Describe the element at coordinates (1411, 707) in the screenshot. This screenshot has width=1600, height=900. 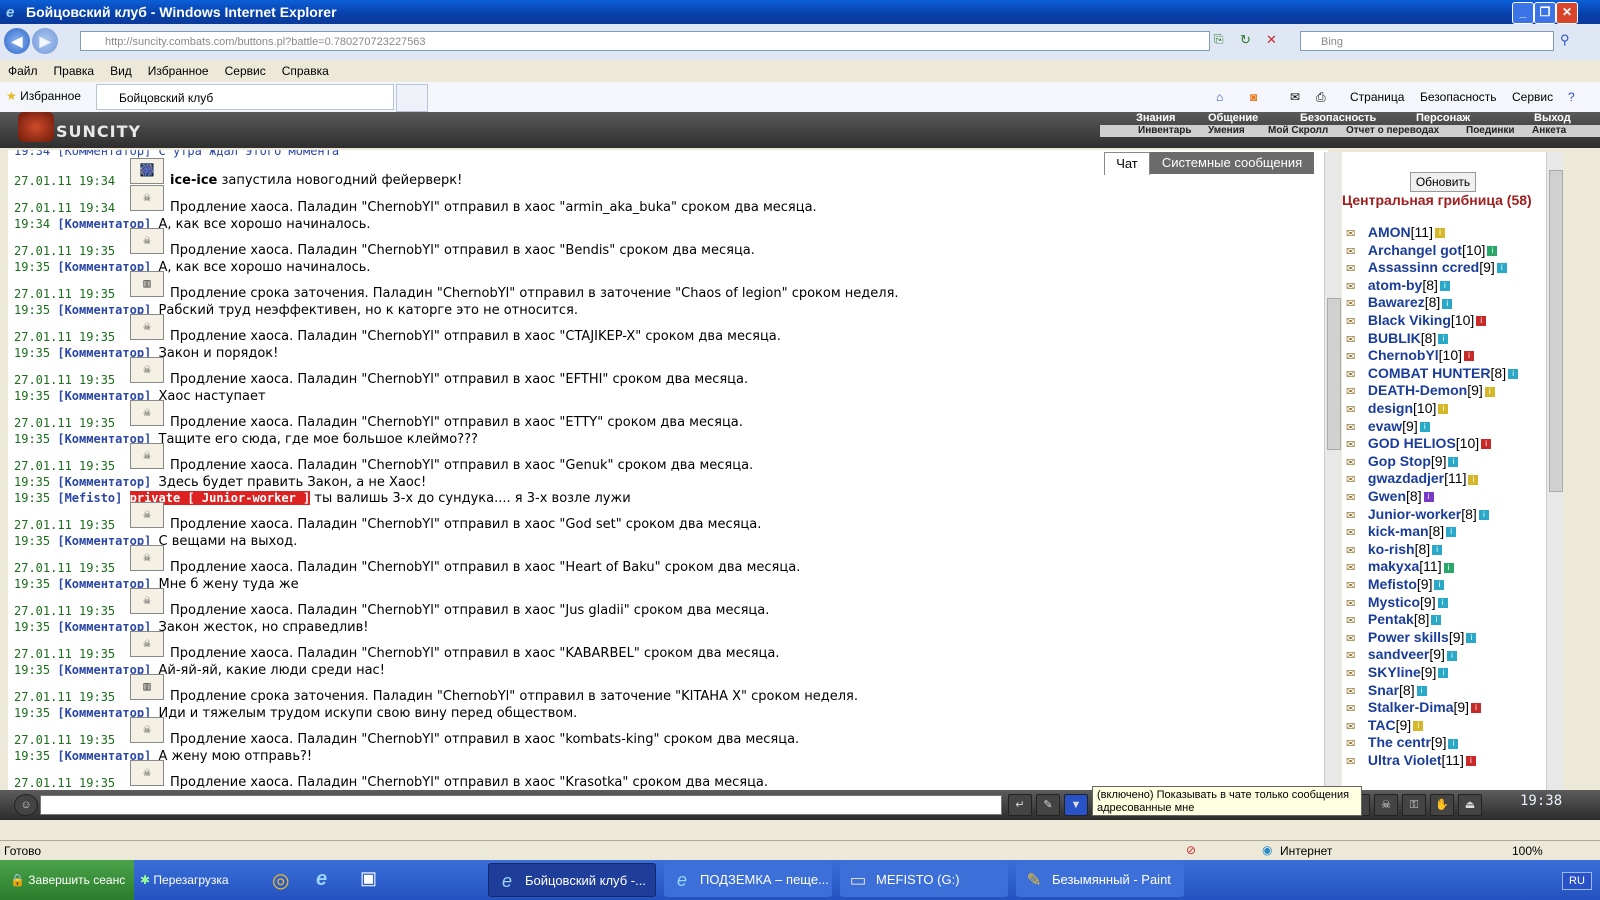
I see `user-name: Stalker-Dima` at that location.